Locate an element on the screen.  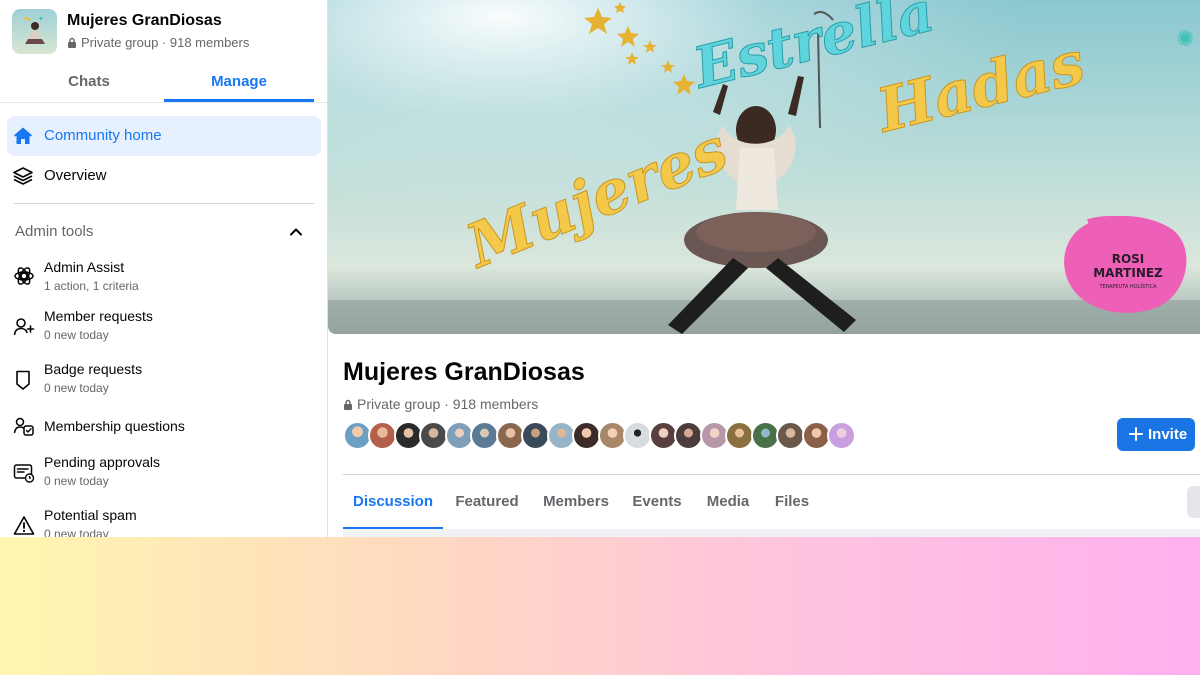
warning-icon is located at coordinates (24, 525).